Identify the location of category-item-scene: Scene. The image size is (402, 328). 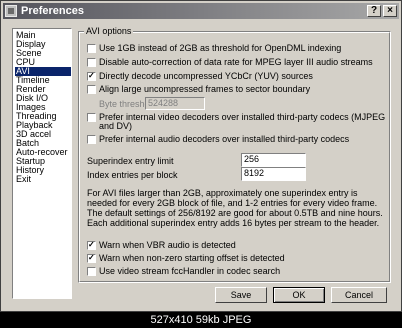
(43, 53).